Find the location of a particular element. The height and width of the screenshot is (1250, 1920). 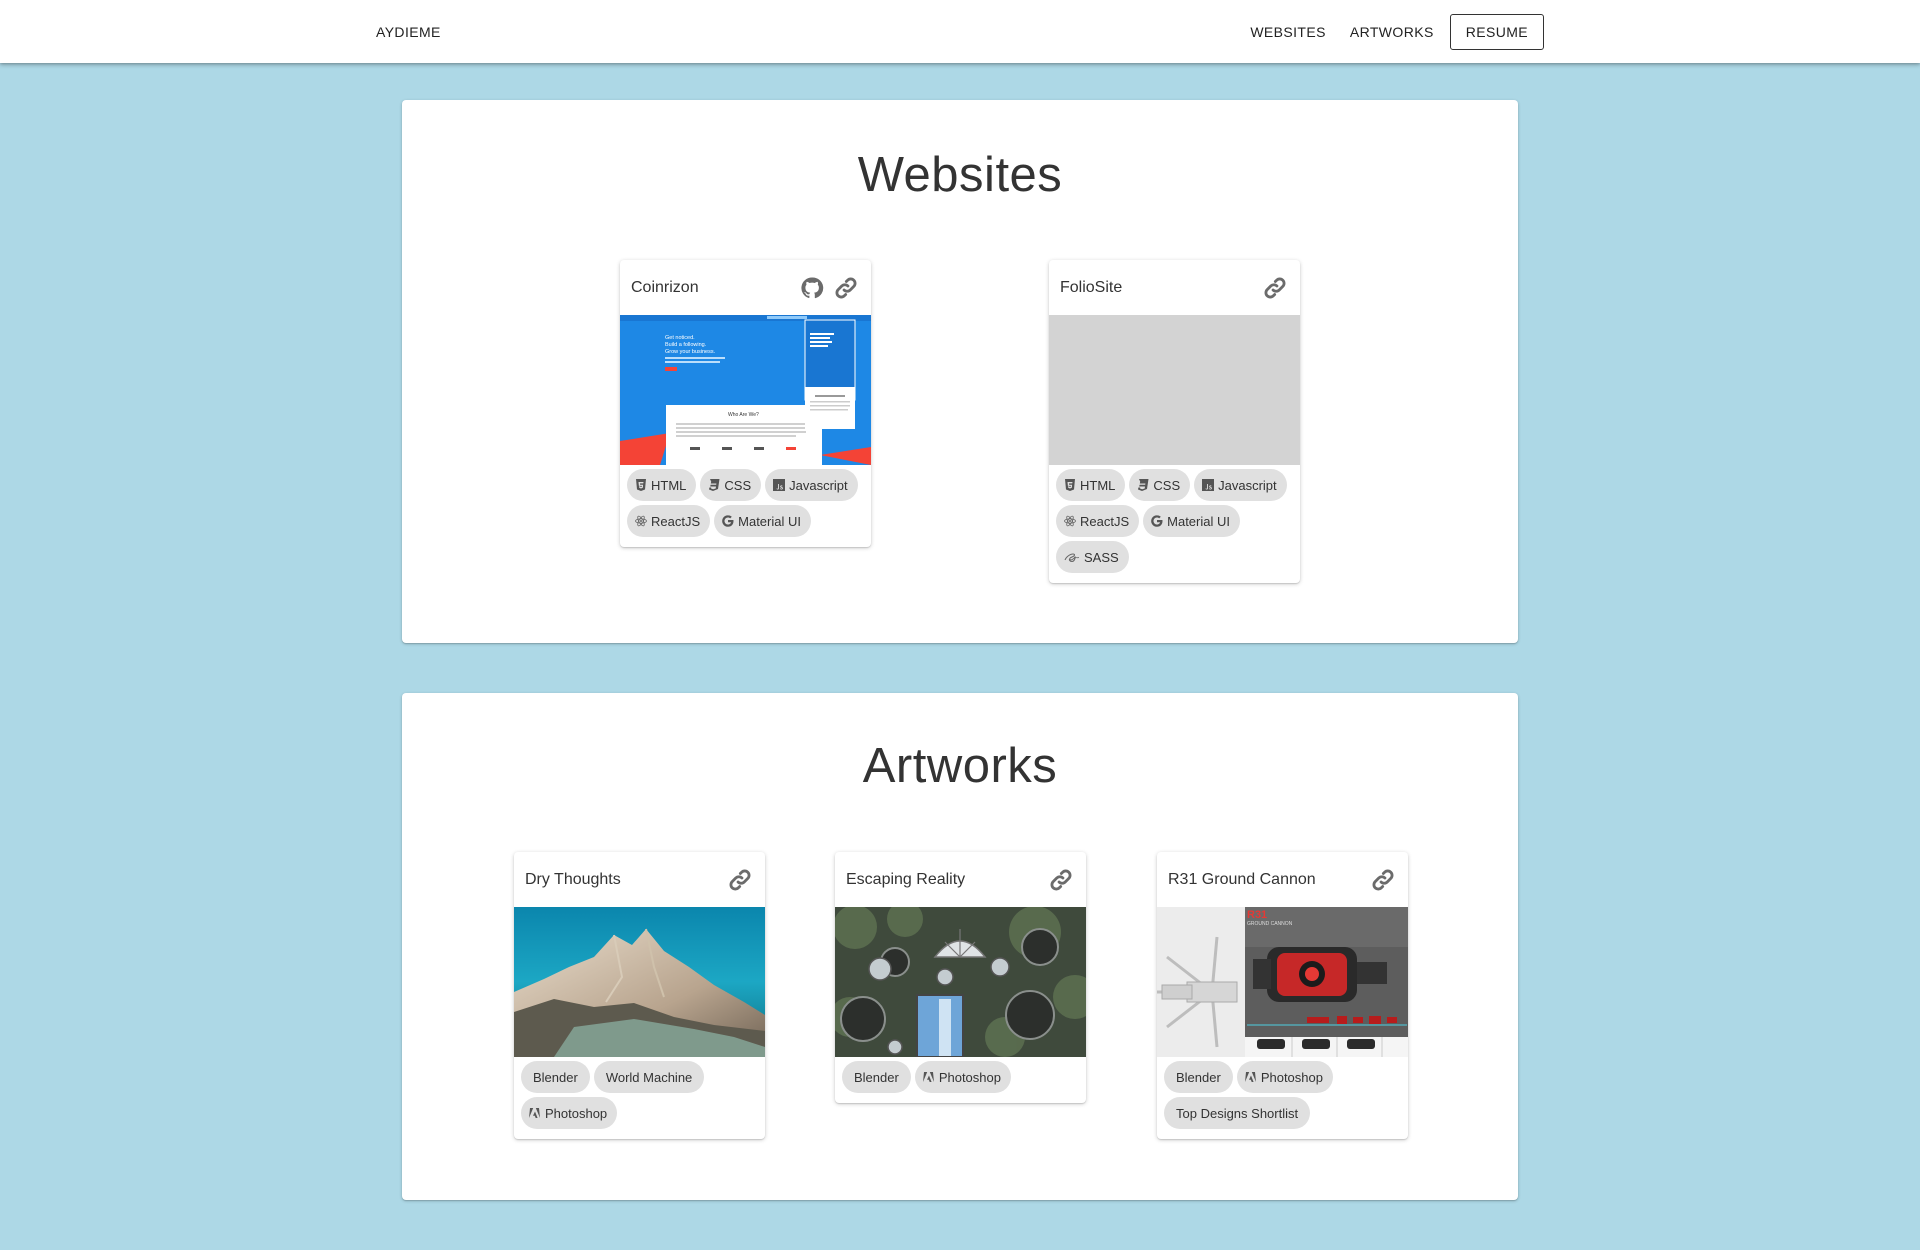

artworks-heading: Artworks is located at coordinates (960, 766).